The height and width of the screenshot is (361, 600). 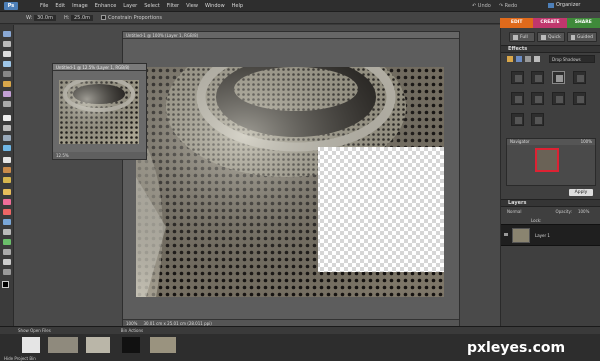 I want to click on undo-button: ↶ Undo, so click(x=481, y=6).